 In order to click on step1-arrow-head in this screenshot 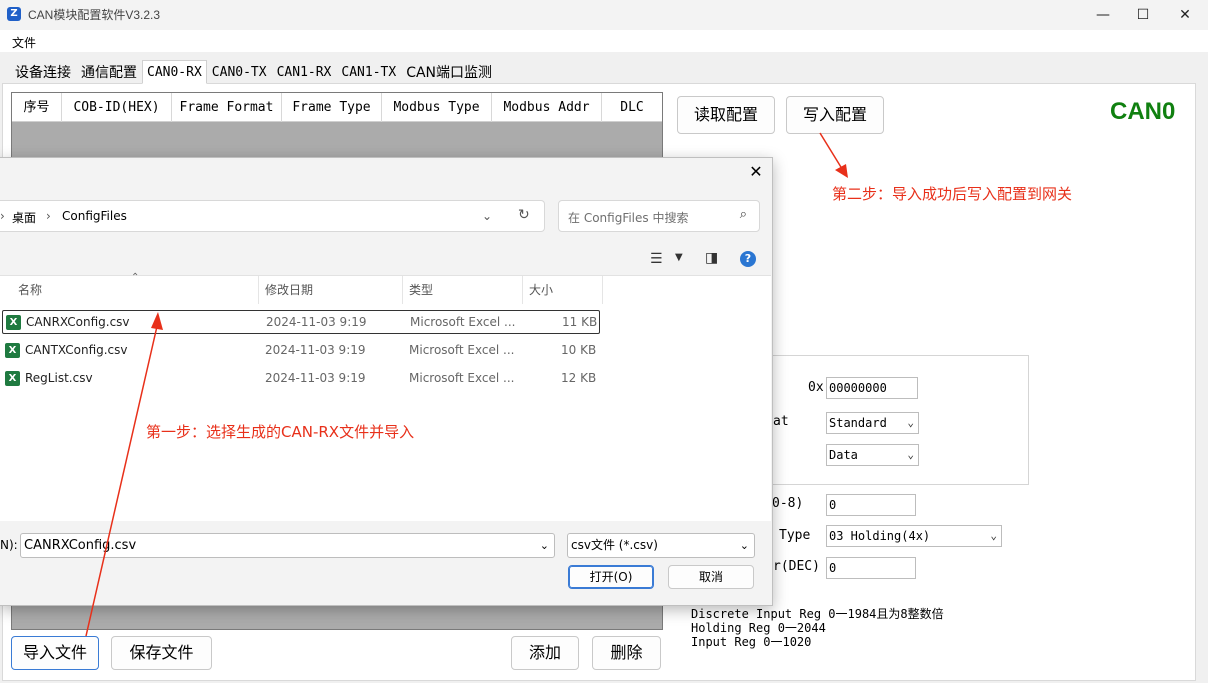, I will do `click(157, 321)`.